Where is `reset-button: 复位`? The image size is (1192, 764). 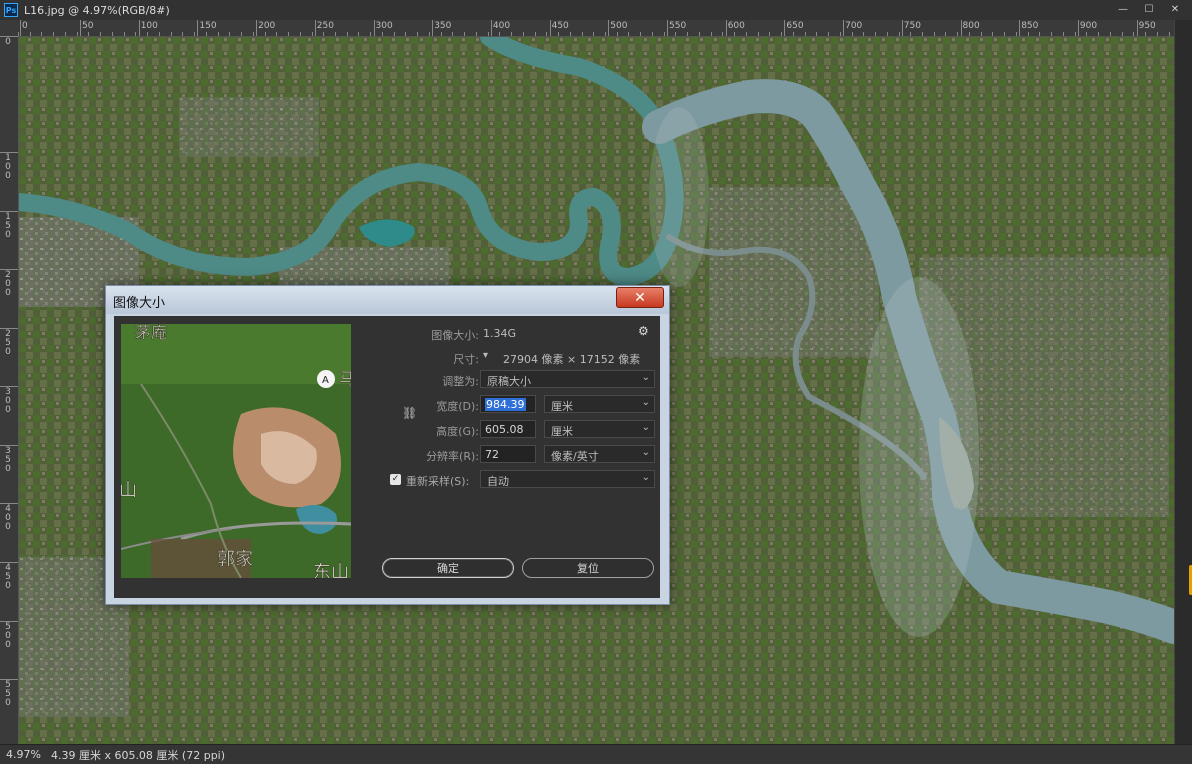
reset-button: 复位 is located at coordinates (588, 568).